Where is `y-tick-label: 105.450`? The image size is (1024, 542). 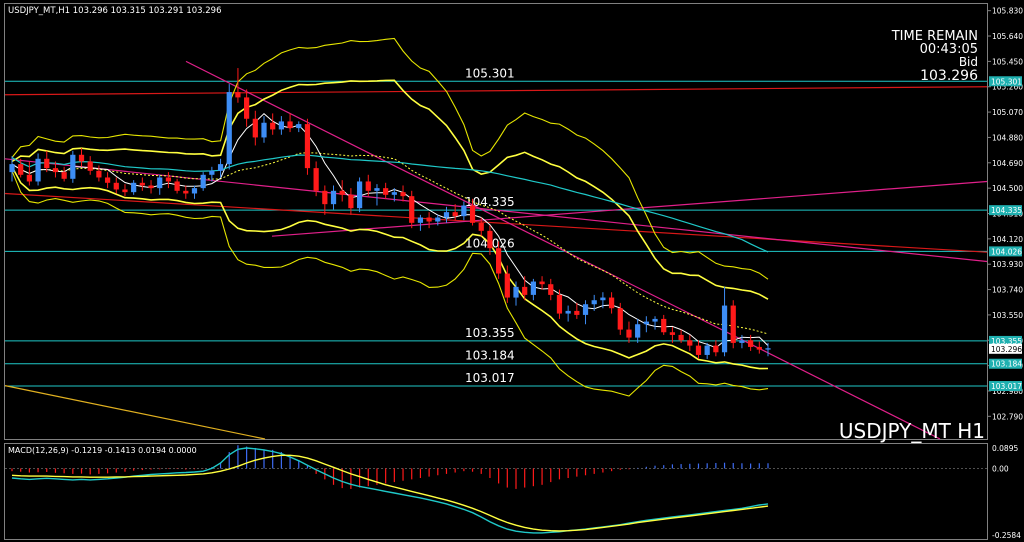
y-tick-label: 105.450 is located at coordinates (1007, 61).